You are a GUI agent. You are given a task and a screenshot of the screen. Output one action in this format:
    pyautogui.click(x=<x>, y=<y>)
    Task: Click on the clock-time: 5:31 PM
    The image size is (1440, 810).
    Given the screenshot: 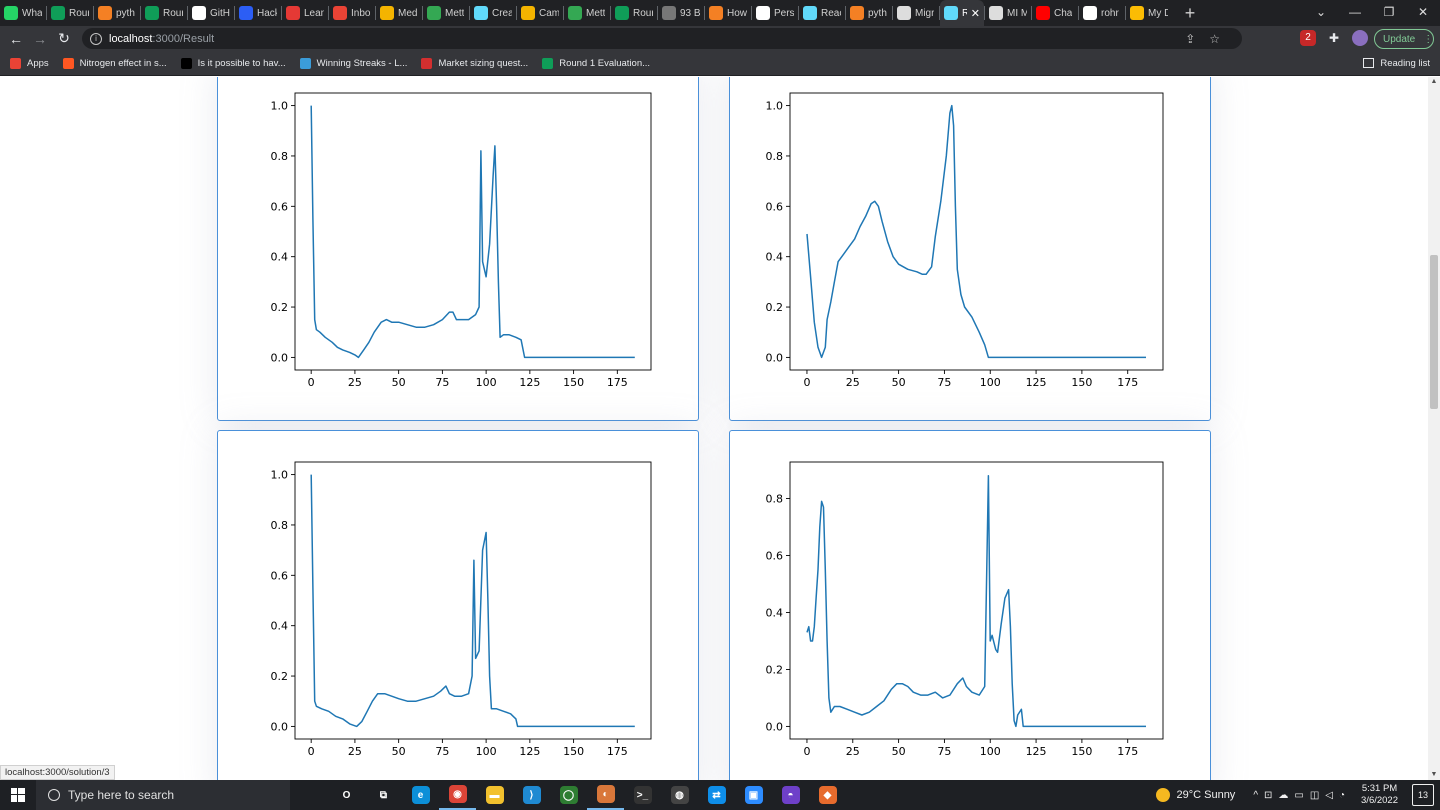 What is the action you would take?
    pyautogui.click(x=1379, y=788)
    